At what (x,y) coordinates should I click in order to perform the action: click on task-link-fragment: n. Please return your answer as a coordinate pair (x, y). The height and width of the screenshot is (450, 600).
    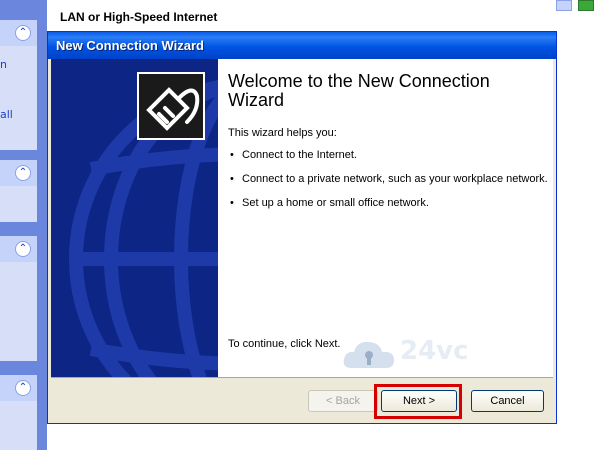
    Looking at the image, I should click on (3, 64).